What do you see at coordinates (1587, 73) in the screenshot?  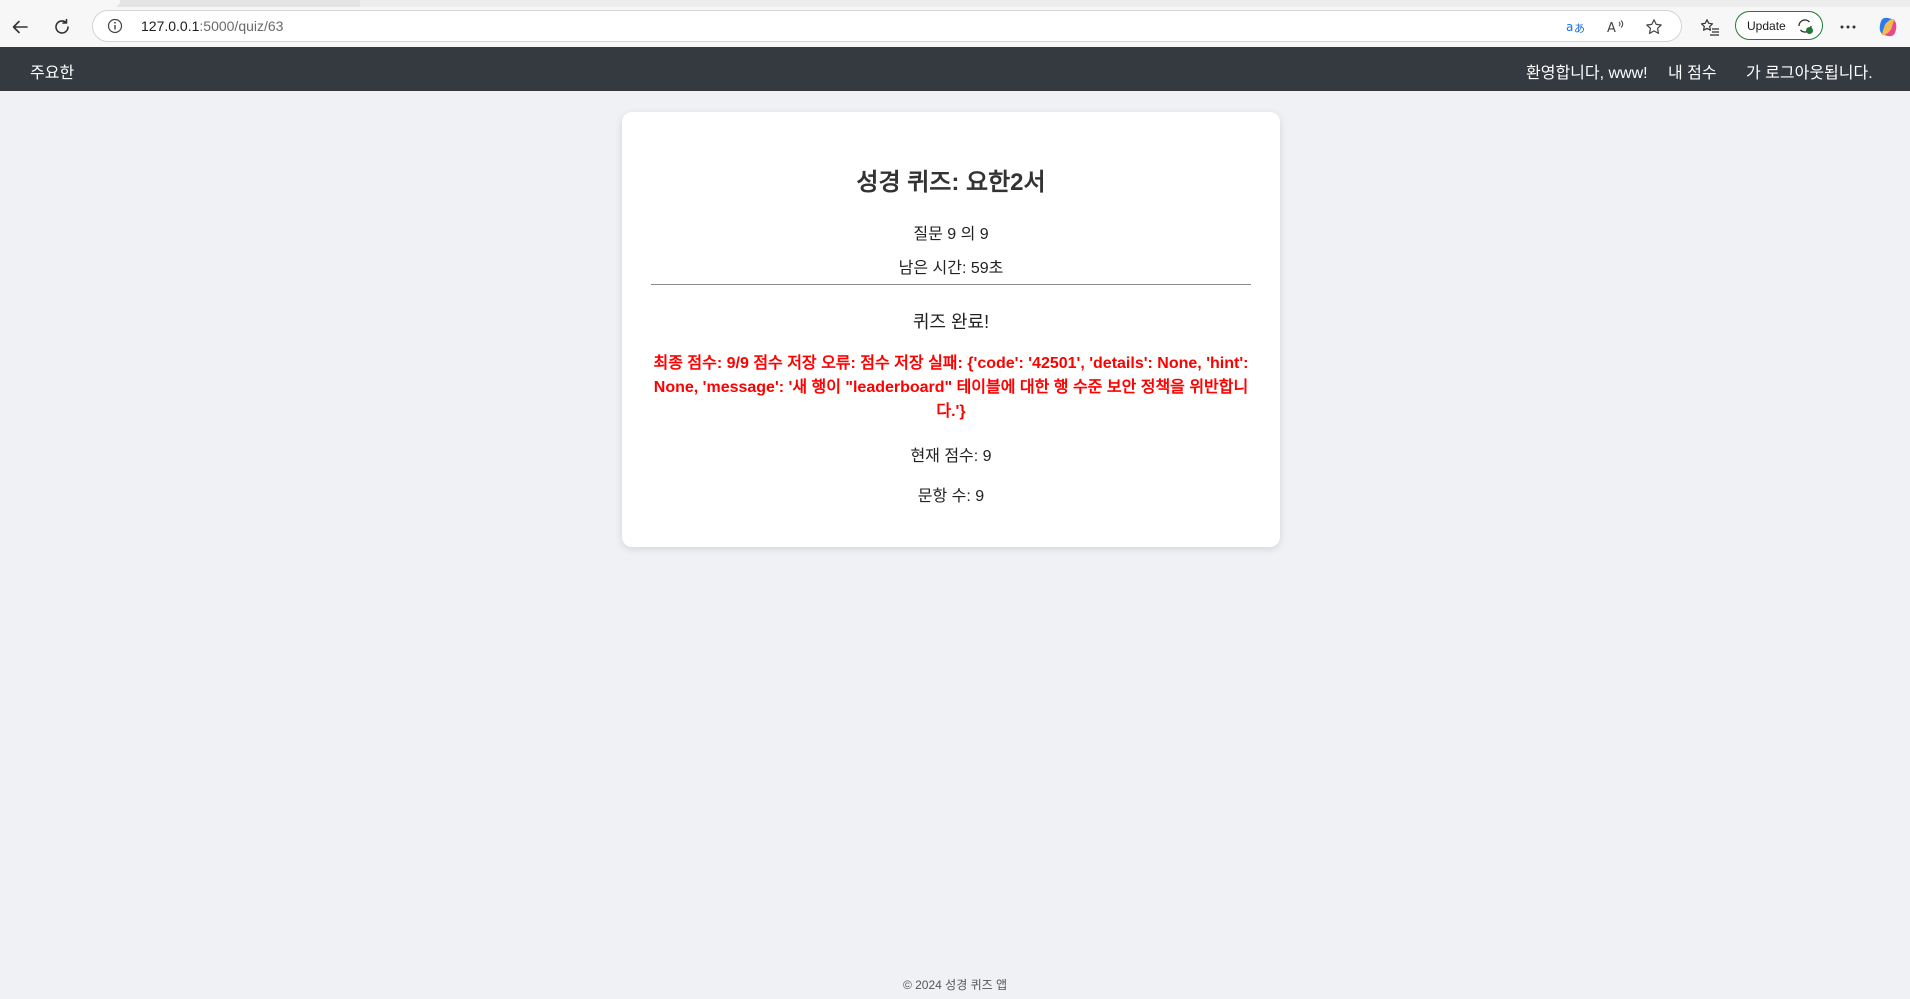 I see `welcome-text: 환영합니다, www!` at bounding box center [1587, 73].